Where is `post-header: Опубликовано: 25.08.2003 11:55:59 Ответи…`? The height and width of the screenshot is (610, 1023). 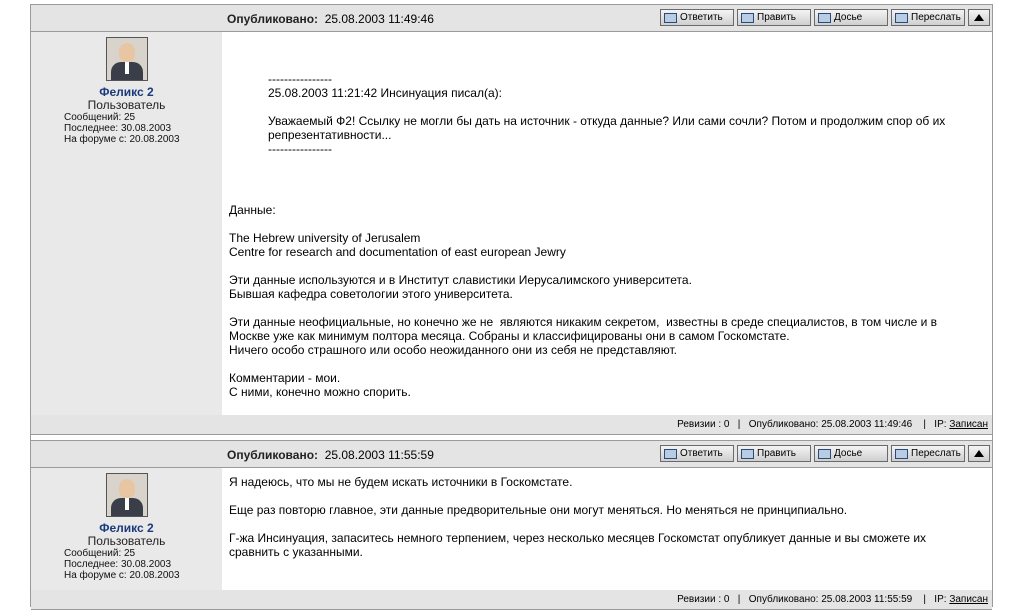
post-header: Опубликовано: 25.08.2003 11:55:59 Ответи… is located at coordinates (511, 454).